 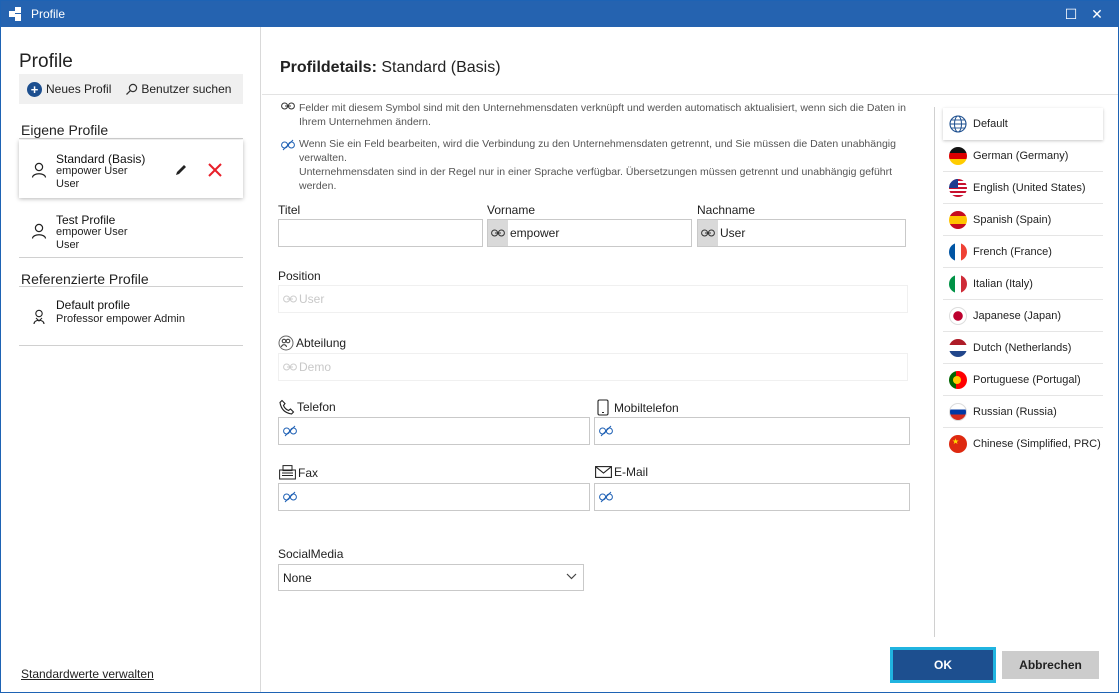 What do you see at coordinates (186, 89) in the screenshot?
I see `search-users-label: Benutzer suchen` at bounding box center [186, 89].